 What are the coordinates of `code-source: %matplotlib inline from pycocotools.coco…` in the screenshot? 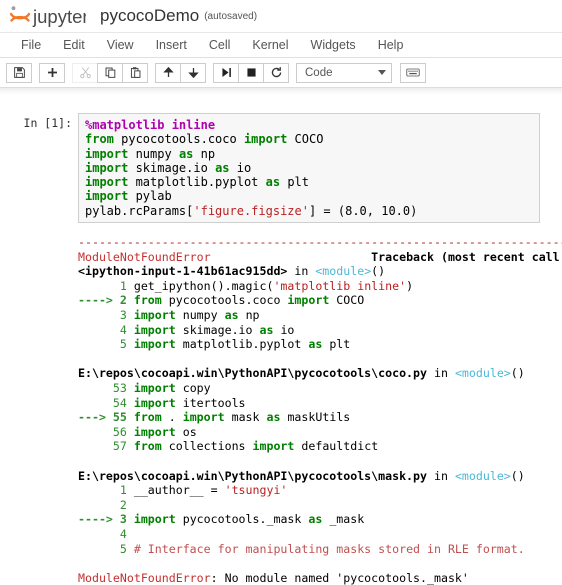 It's located at (310, 168).